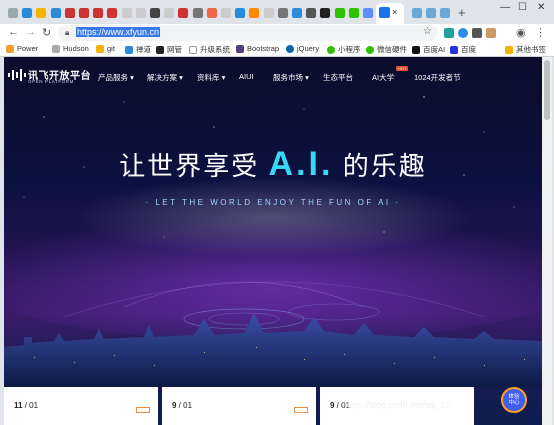  What do you see at coordinates (331, 49) in the screenshot?
I see `wechat-icon` at bounding box center [331, 49].